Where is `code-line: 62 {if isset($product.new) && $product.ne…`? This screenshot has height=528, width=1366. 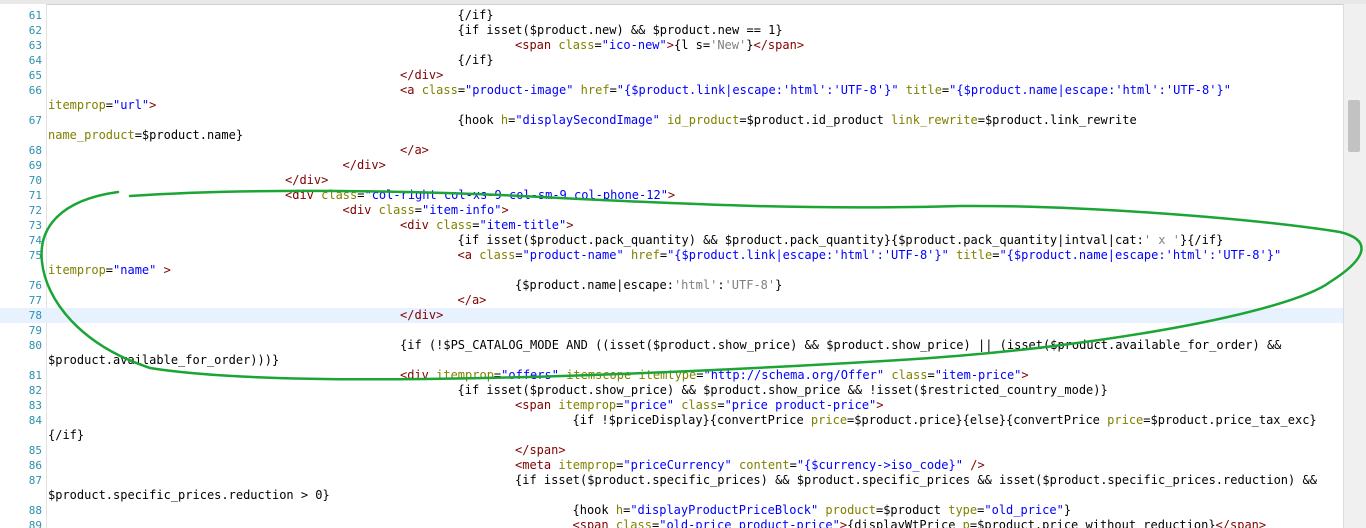 code-line: 62 {if isset($product.new) && $product.ne… is located at coordinates (672, 30).